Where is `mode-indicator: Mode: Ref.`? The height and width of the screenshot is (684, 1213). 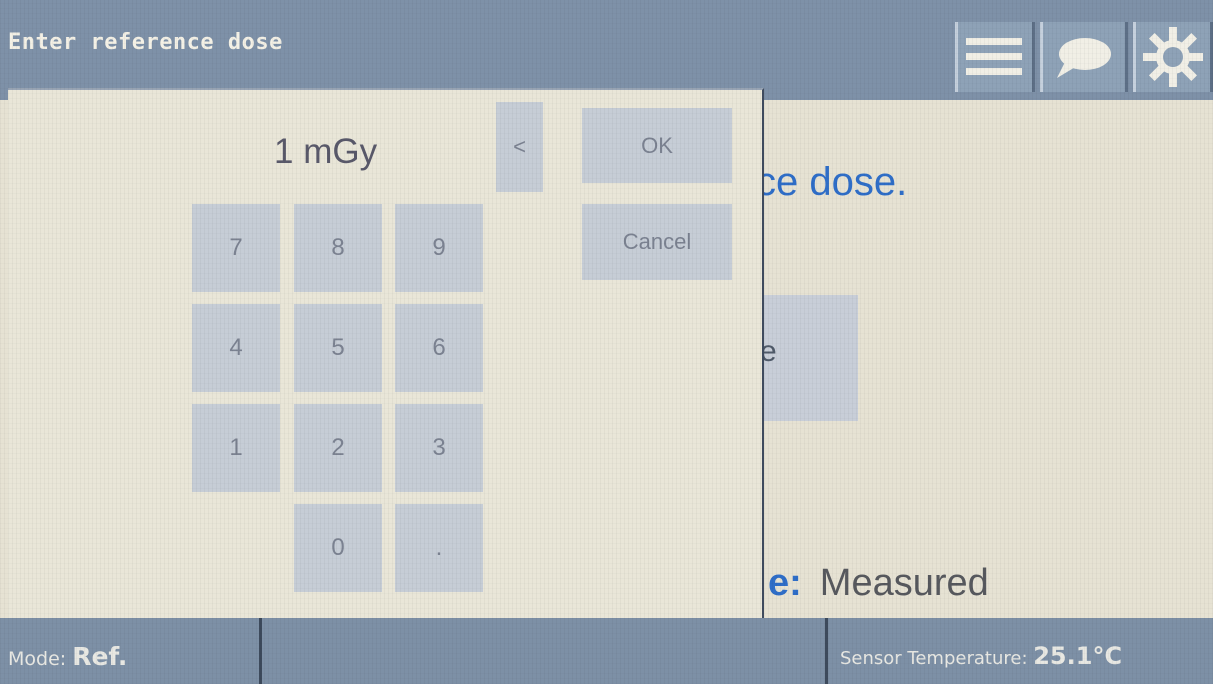
mode-indicator: Mode: Ref. is located at coordinates (67, 656).